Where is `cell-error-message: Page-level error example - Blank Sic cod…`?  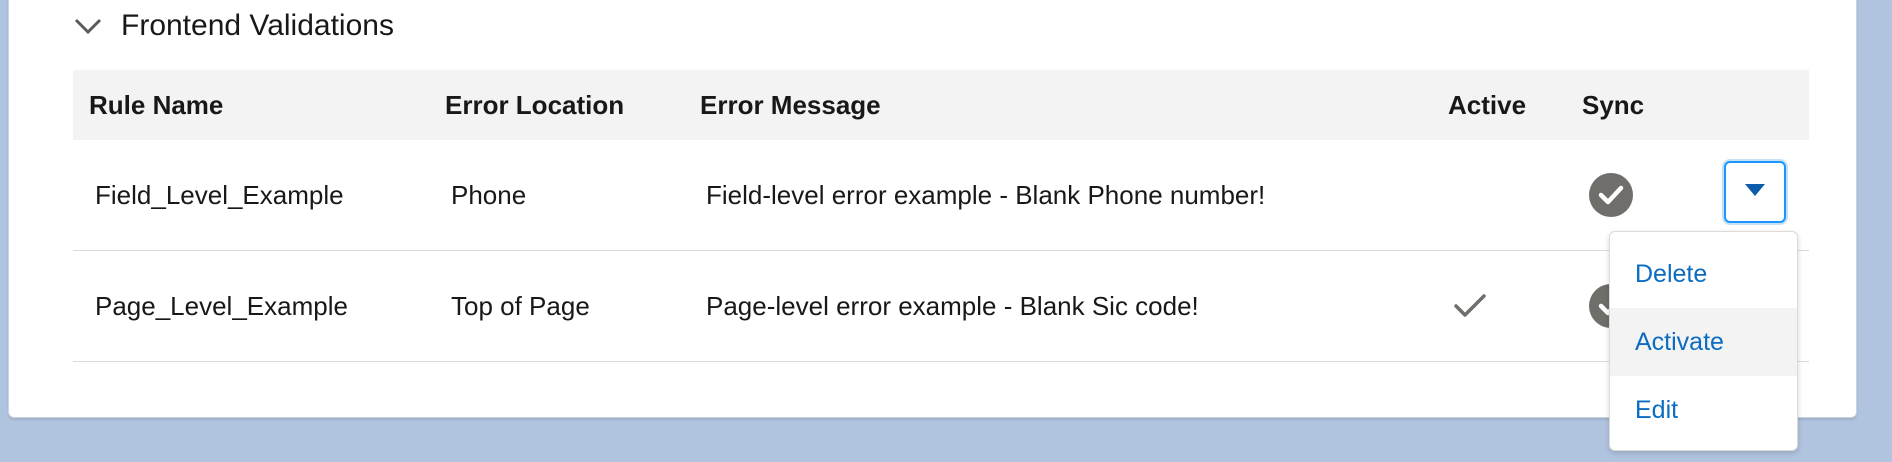
cell-error-message: Page-level error example - Blank Sic cod… is located at coordinates (952, 306).